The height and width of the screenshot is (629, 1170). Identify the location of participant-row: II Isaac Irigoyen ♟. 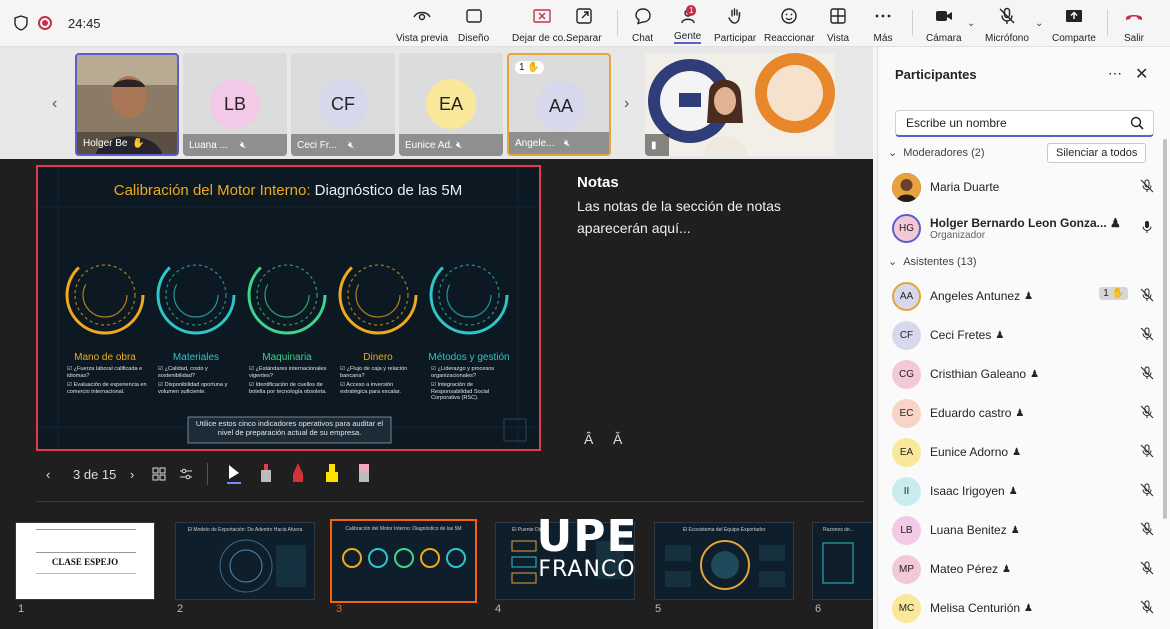
(1023, 491).